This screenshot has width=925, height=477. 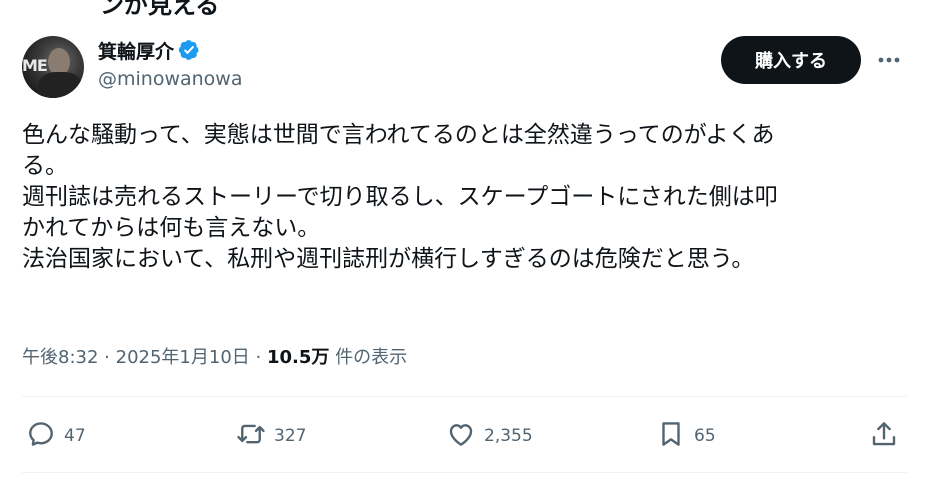 What do you see at coordinates (136, 50) in the screenshot?
I see `display-name: 箕輪厚介` at bounding box center [136, 50].